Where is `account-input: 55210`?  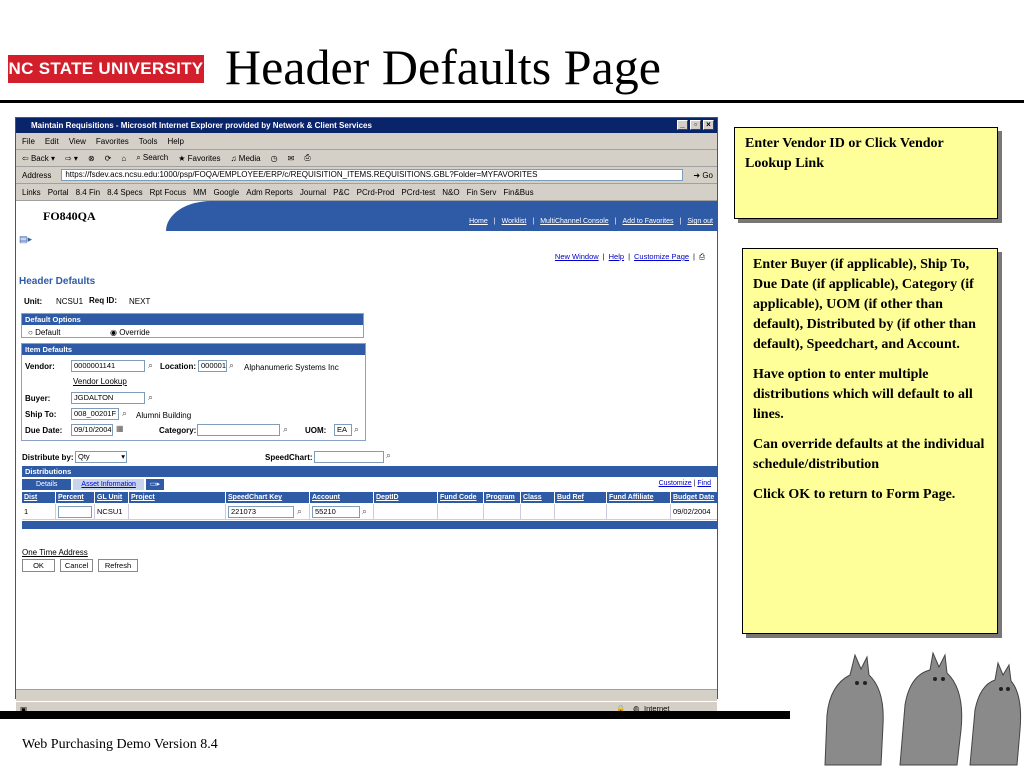
account-input: 55210 is located at coordinates (336, 512).